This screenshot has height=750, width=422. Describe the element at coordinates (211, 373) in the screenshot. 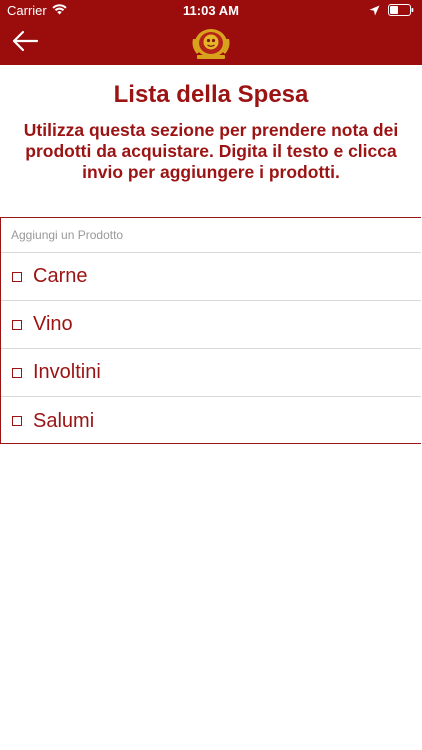

I see `list-item: Involtini` at that location.